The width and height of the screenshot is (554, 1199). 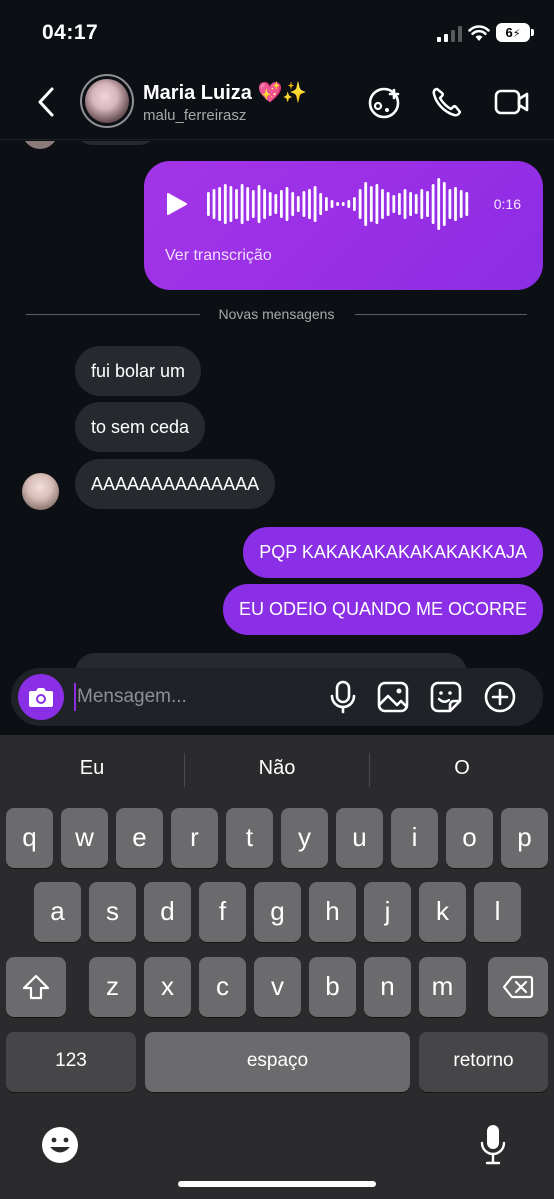 I want to click on key-v: v, so click(x=277, y=987).